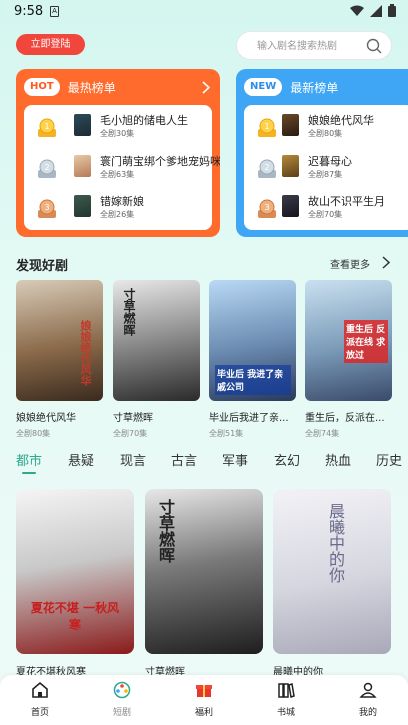 Image resolution: width=408 pixels, height=725 pixels. What do you see at coordinates (203, 713) in the screenshot?
I see `tab-label: 福利` at bounding box center [203, 713].